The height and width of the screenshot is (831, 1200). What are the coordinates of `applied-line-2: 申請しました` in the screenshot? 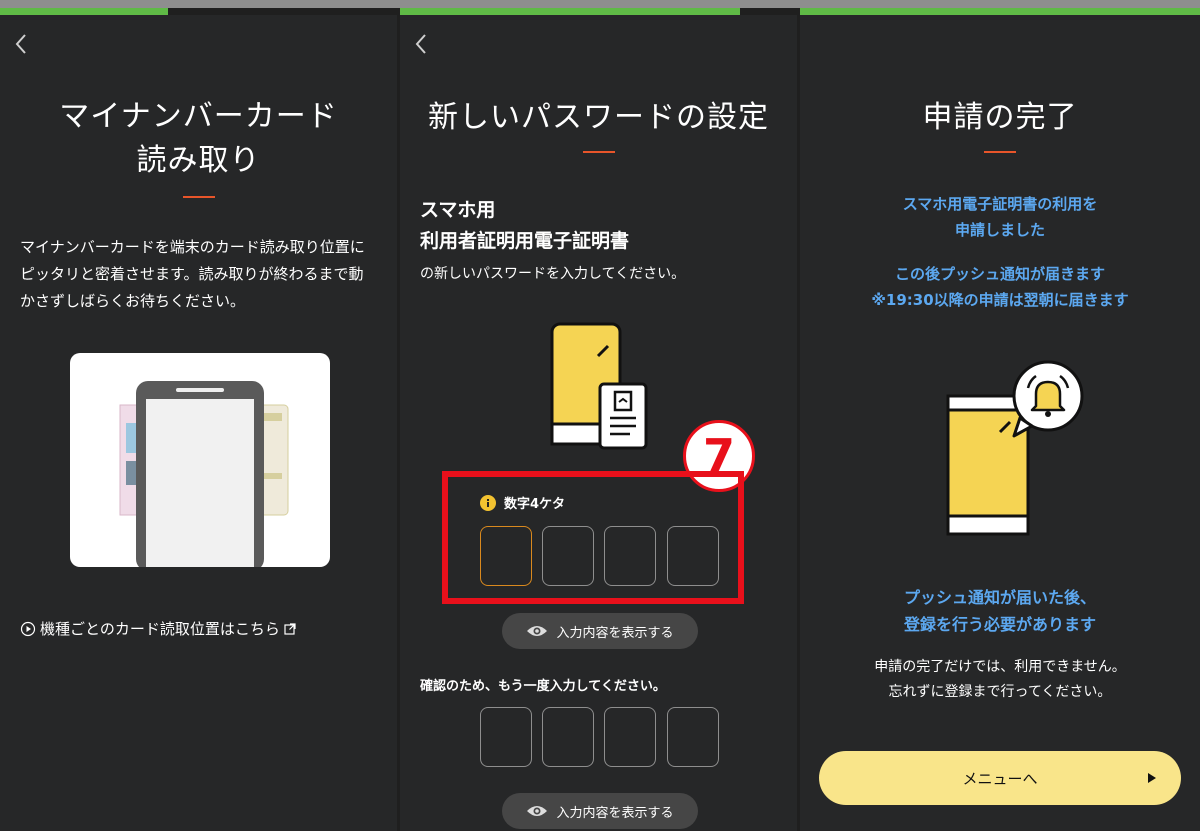 It's located at (999, 230).